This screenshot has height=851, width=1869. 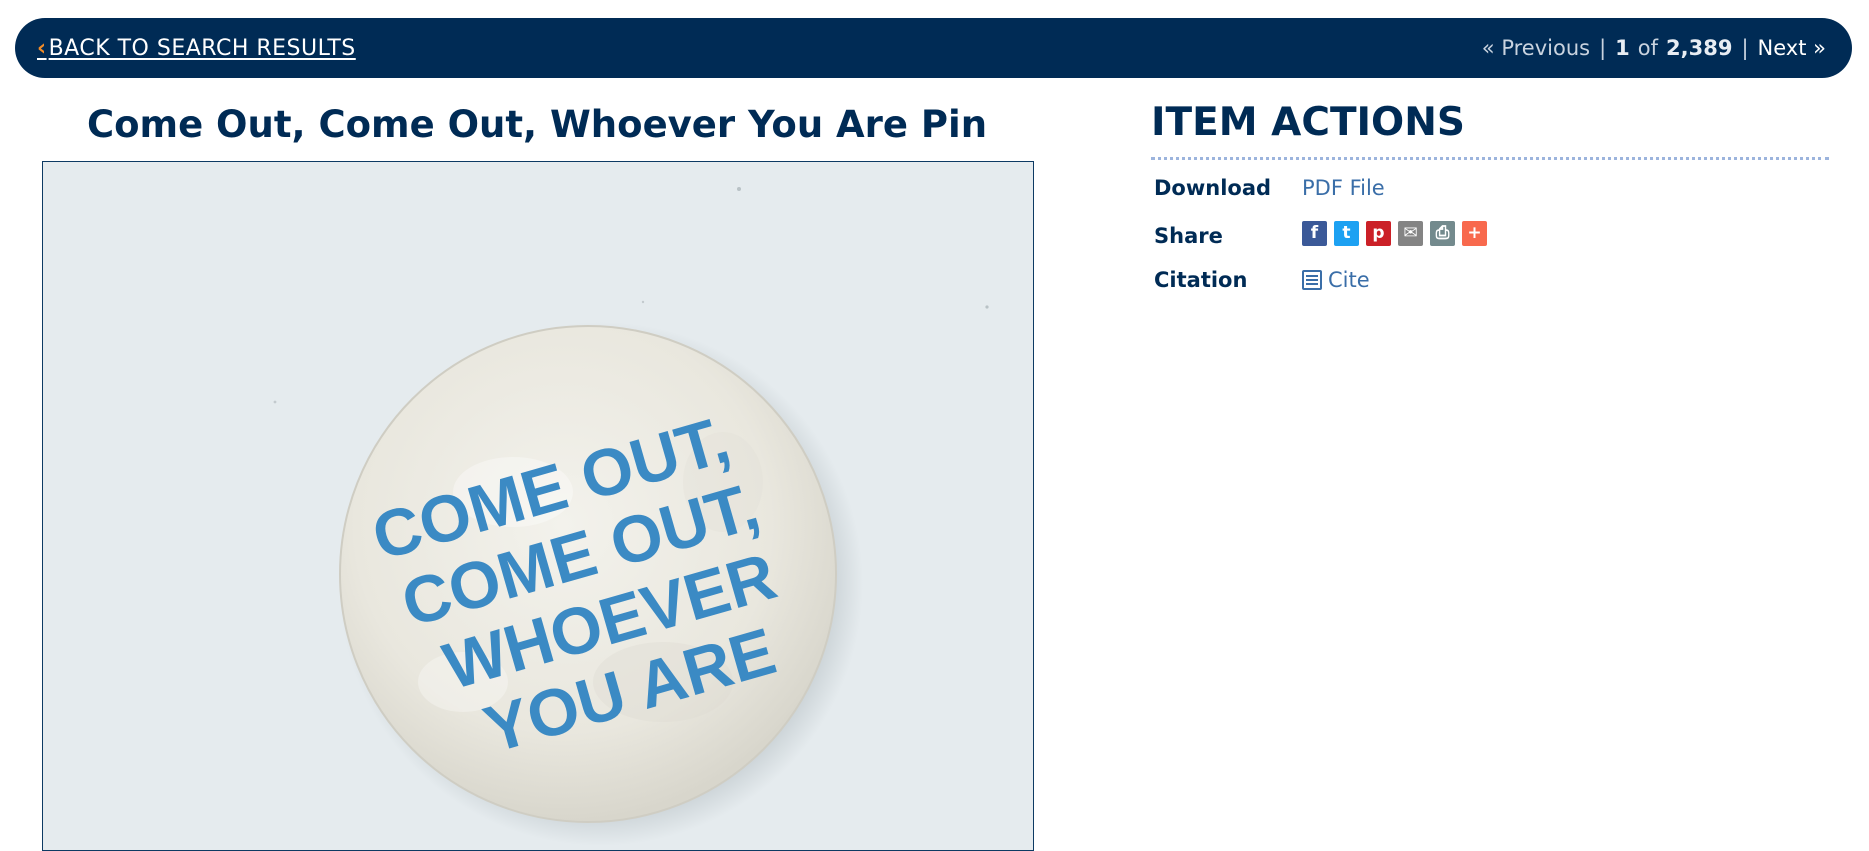 I want to click on item-title: Come Out, Come Out, Whoever You Are Pin, so click(x=537, y=124).